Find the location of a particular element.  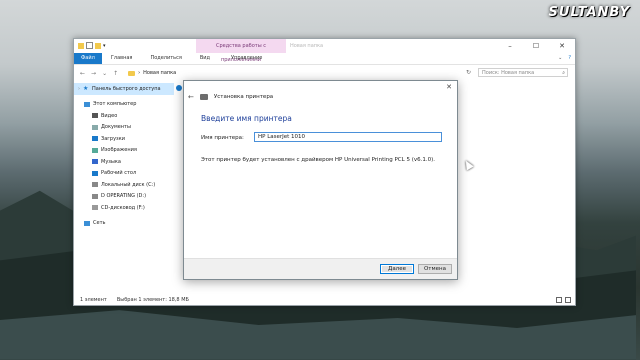

sidebar-item-label: Документы is located at coordinates (116, 127).